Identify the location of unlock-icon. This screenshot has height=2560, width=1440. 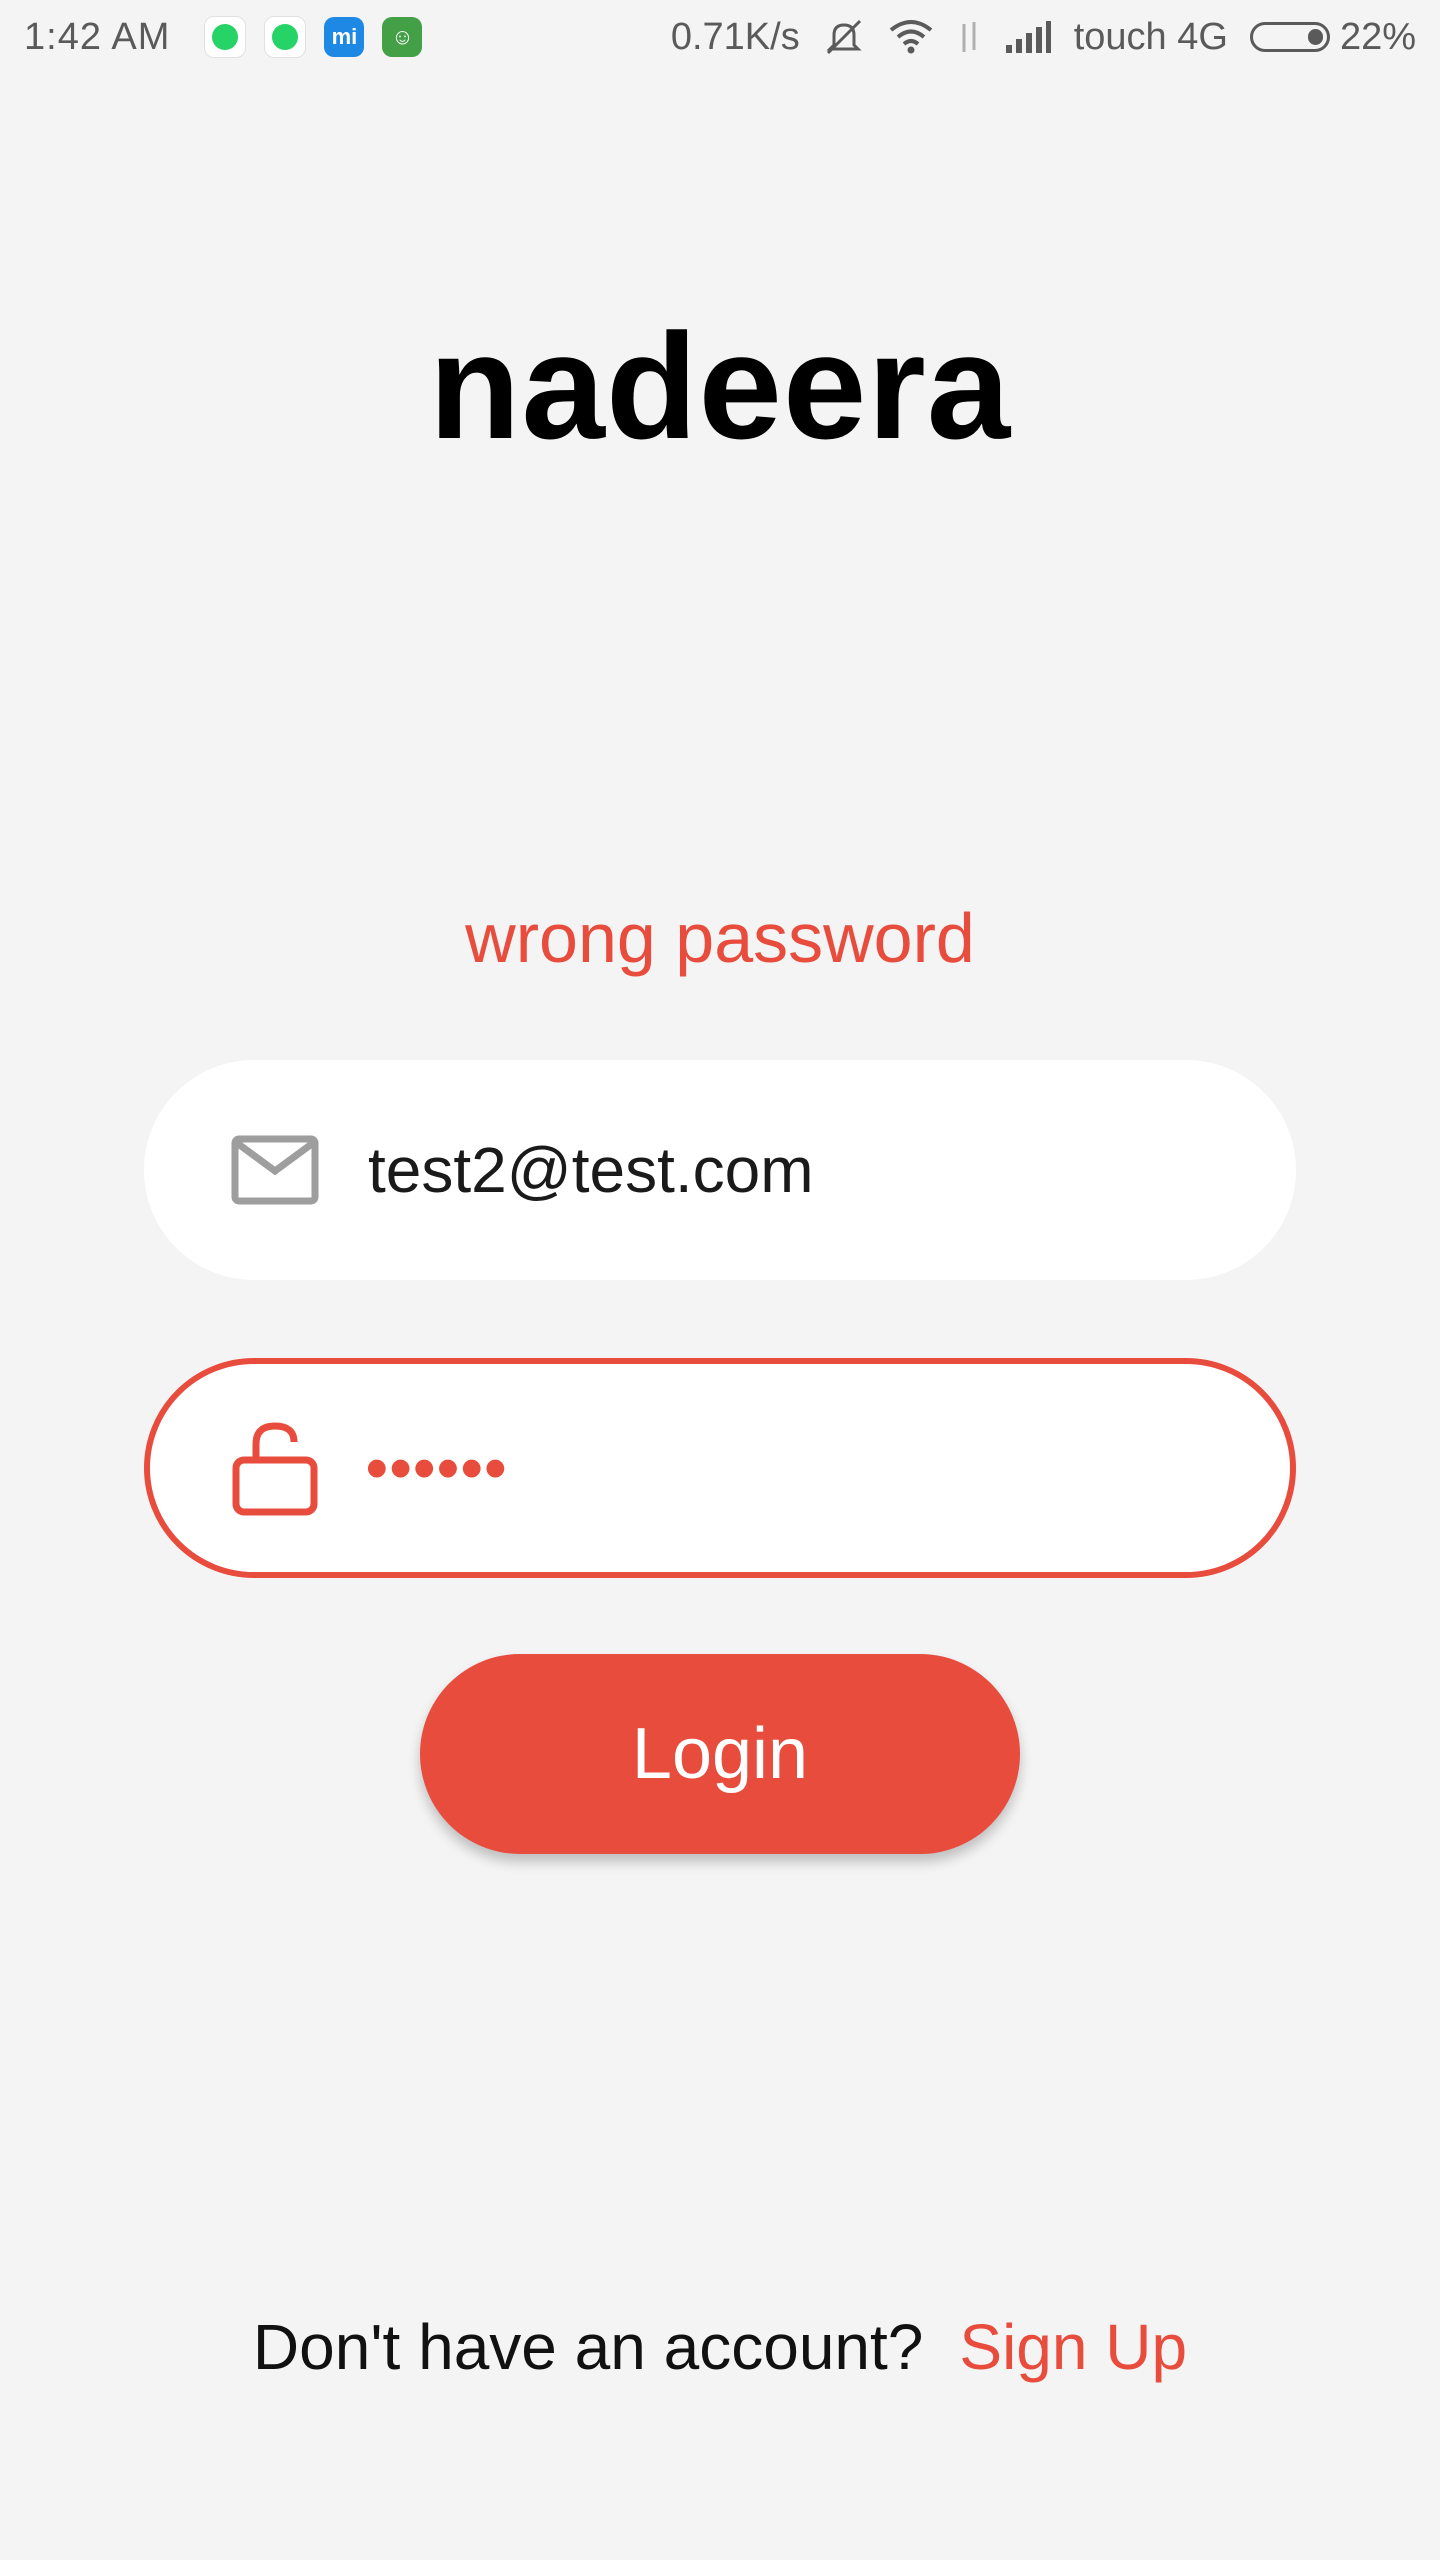
(275, 1469).